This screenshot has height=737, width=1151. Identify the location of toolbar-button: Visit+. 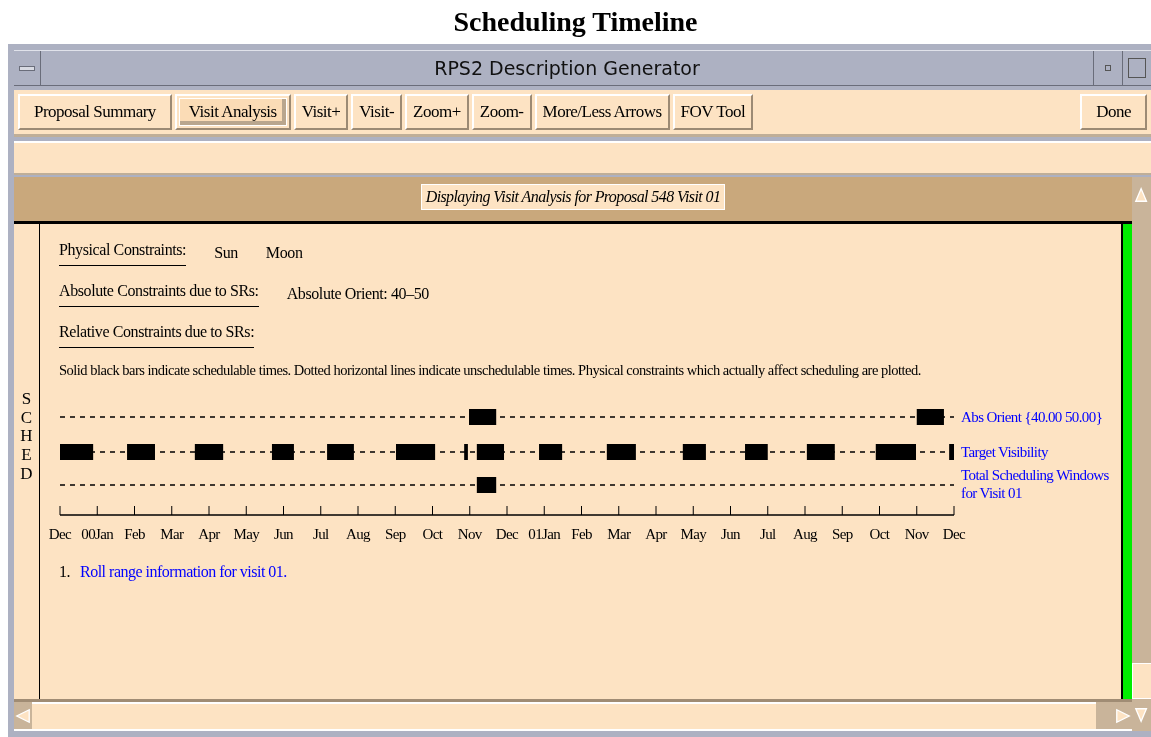
(321, 112).